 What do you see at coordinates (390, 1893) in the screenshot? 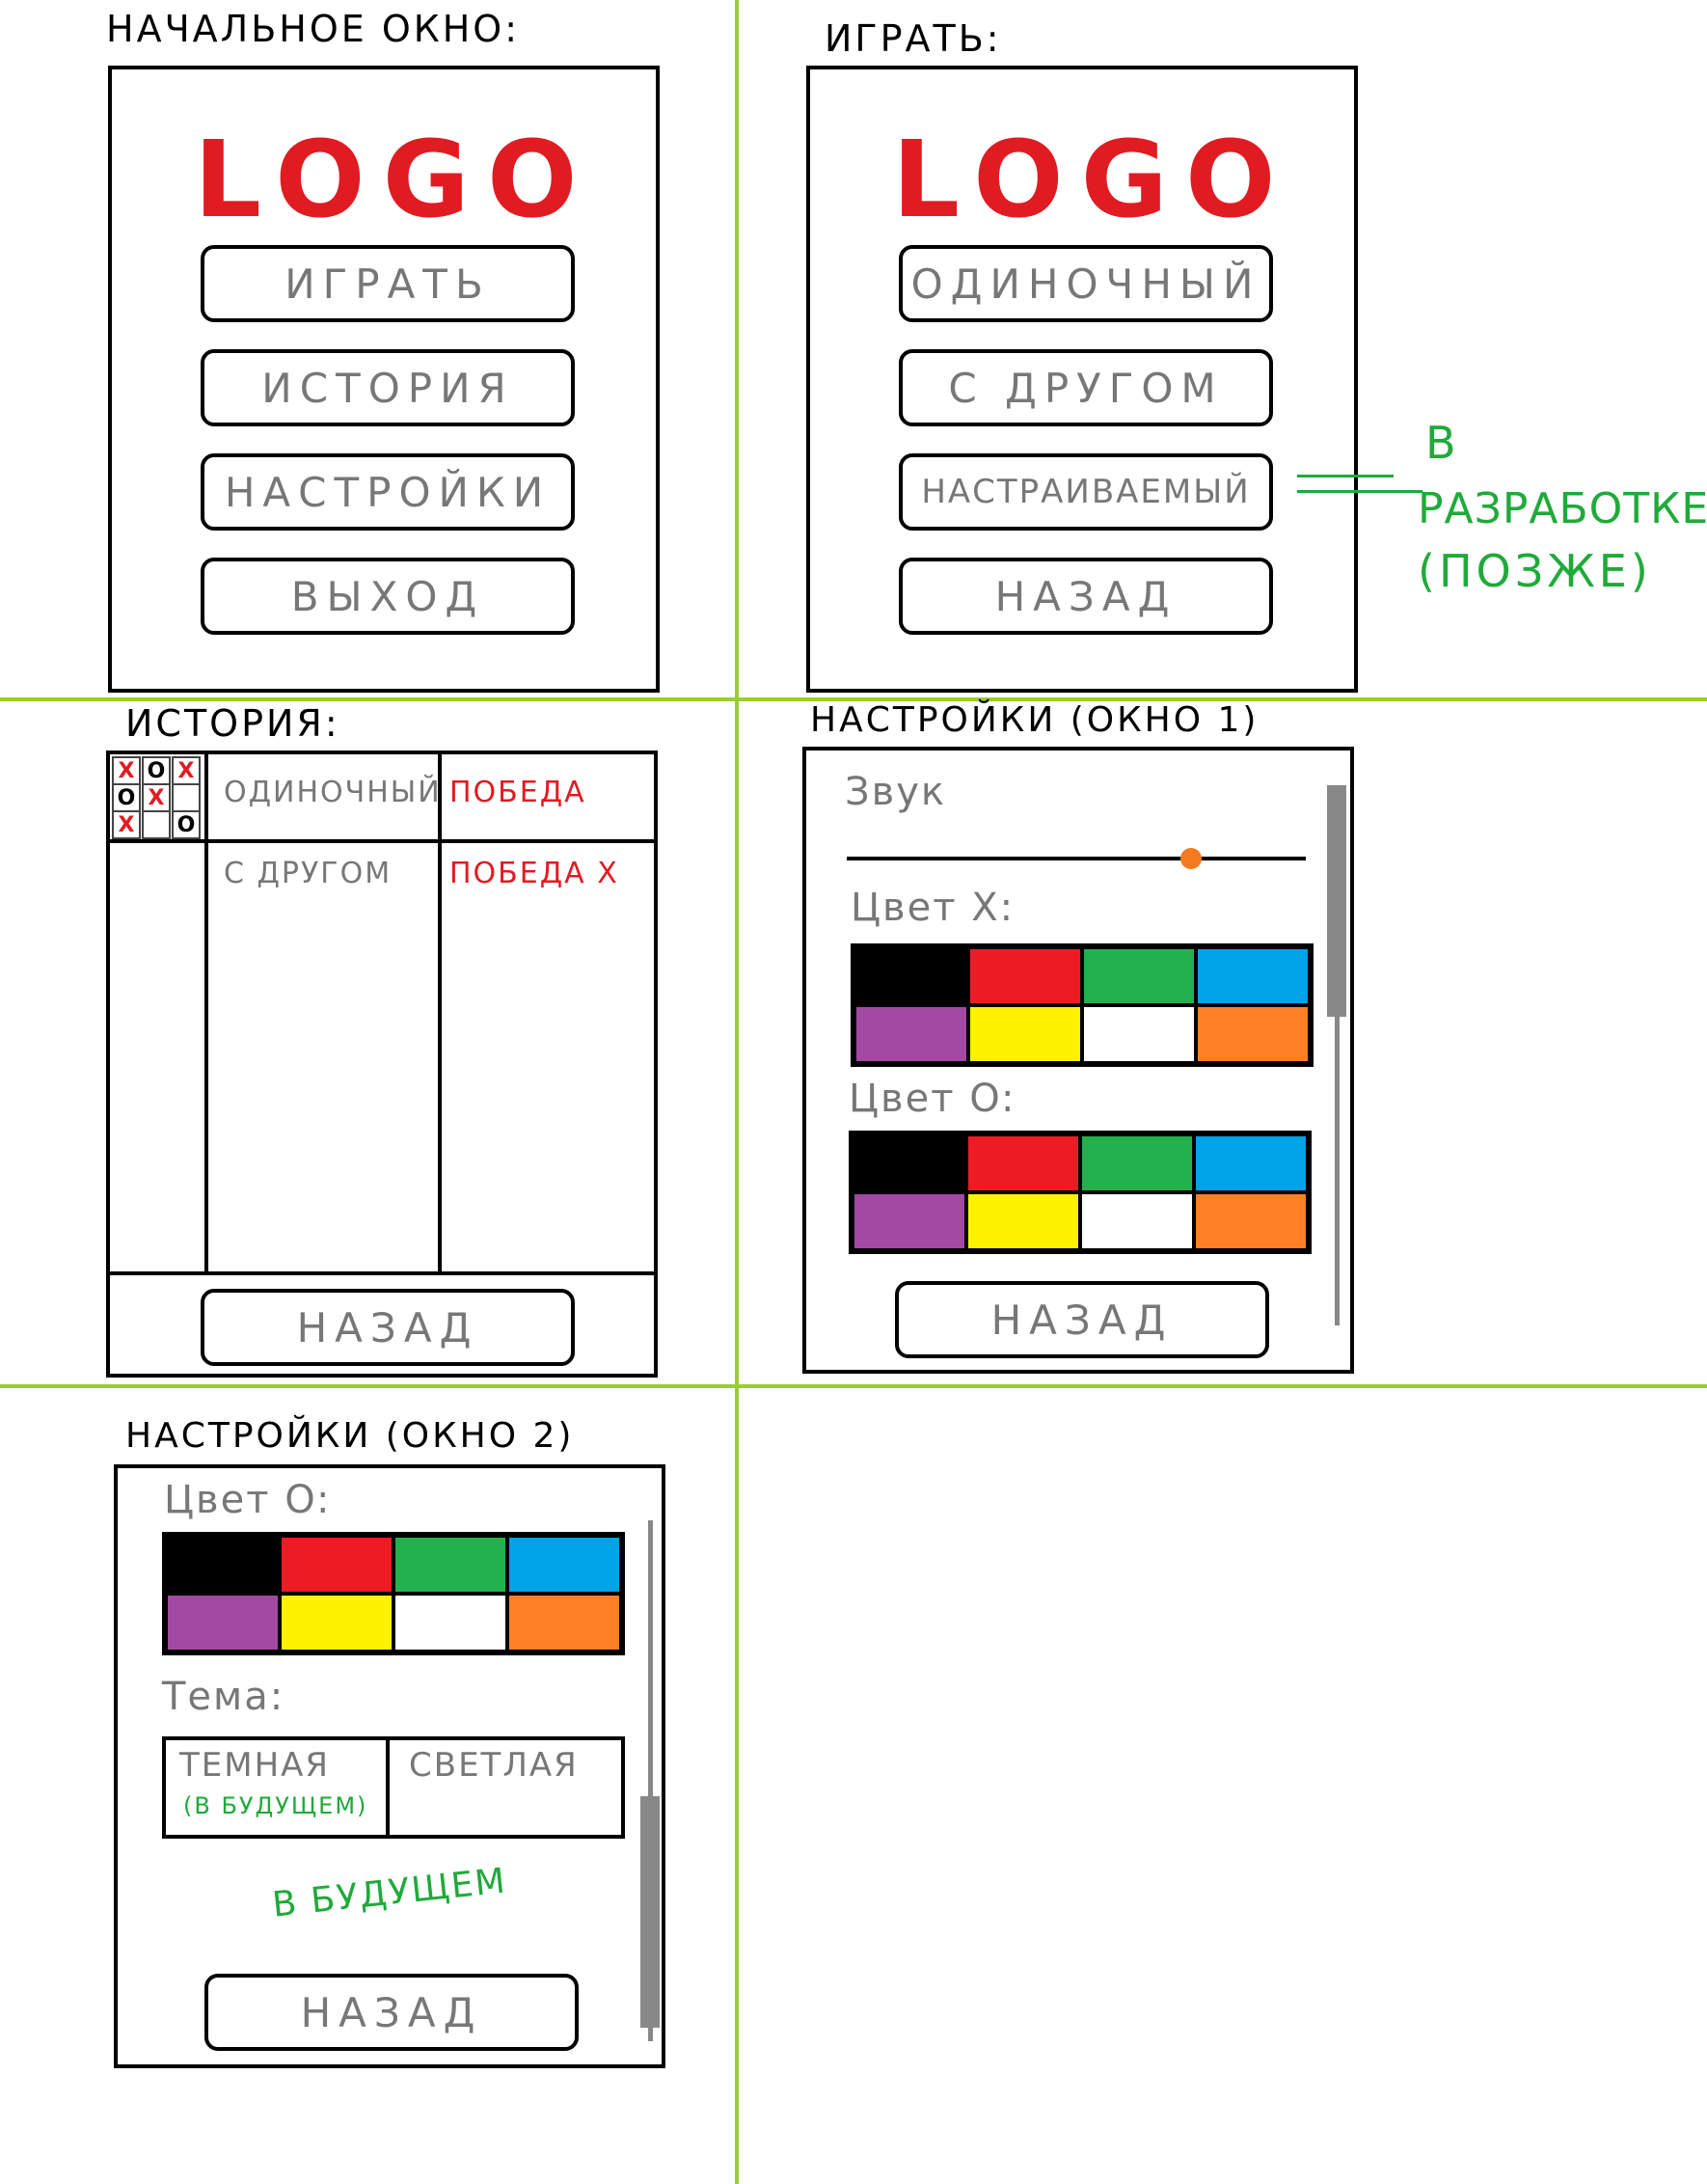
I see `future-note: В БУДУЩЕМ` at bounding box center [390, 1893].